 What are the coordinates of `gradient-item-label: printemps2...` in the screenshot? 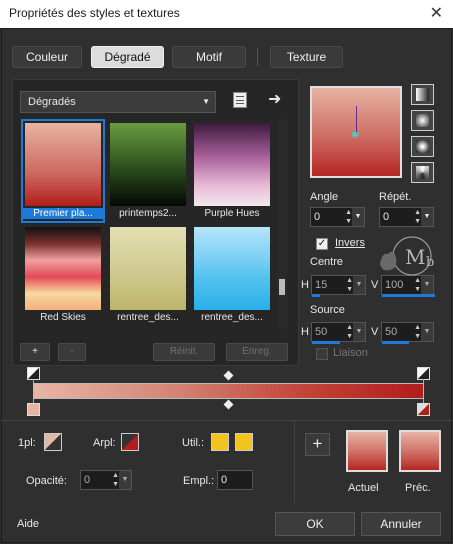 It's located at (148, 213).